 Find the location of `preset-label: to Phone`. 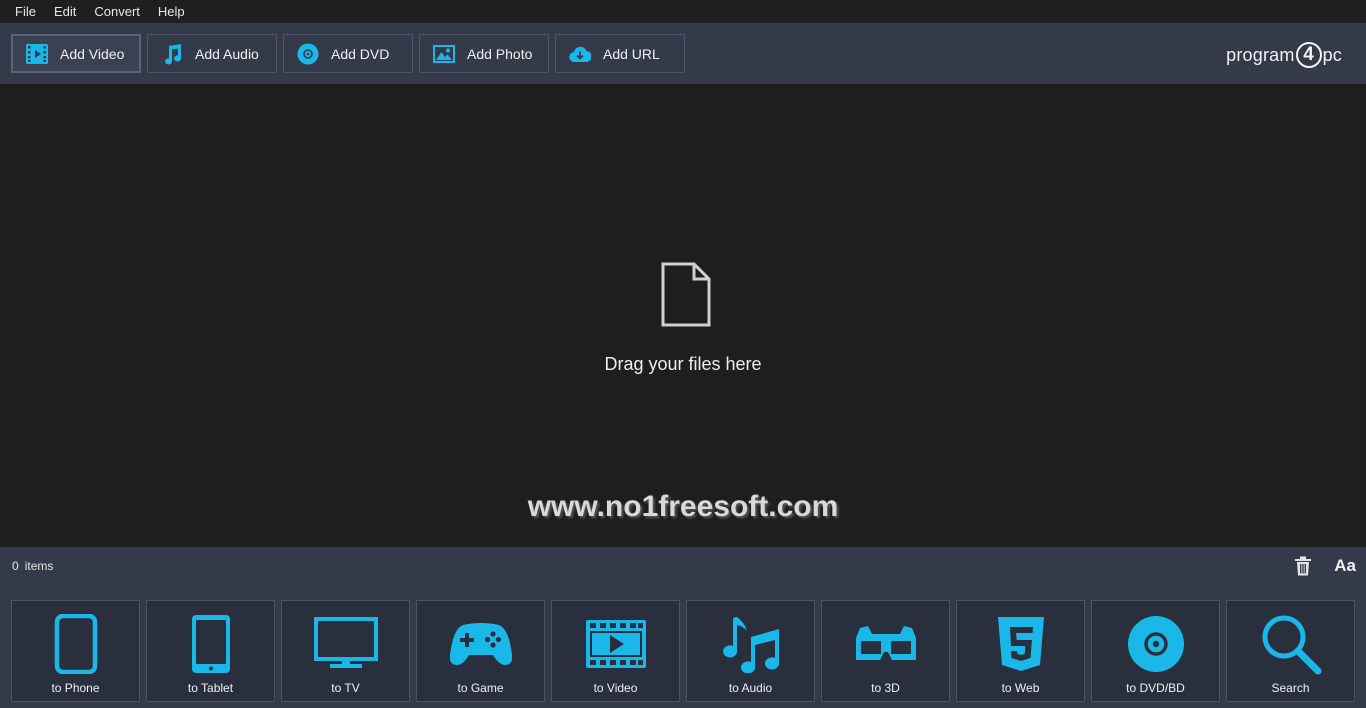

preset-label: to Phone is located at coordinates (75, 688).